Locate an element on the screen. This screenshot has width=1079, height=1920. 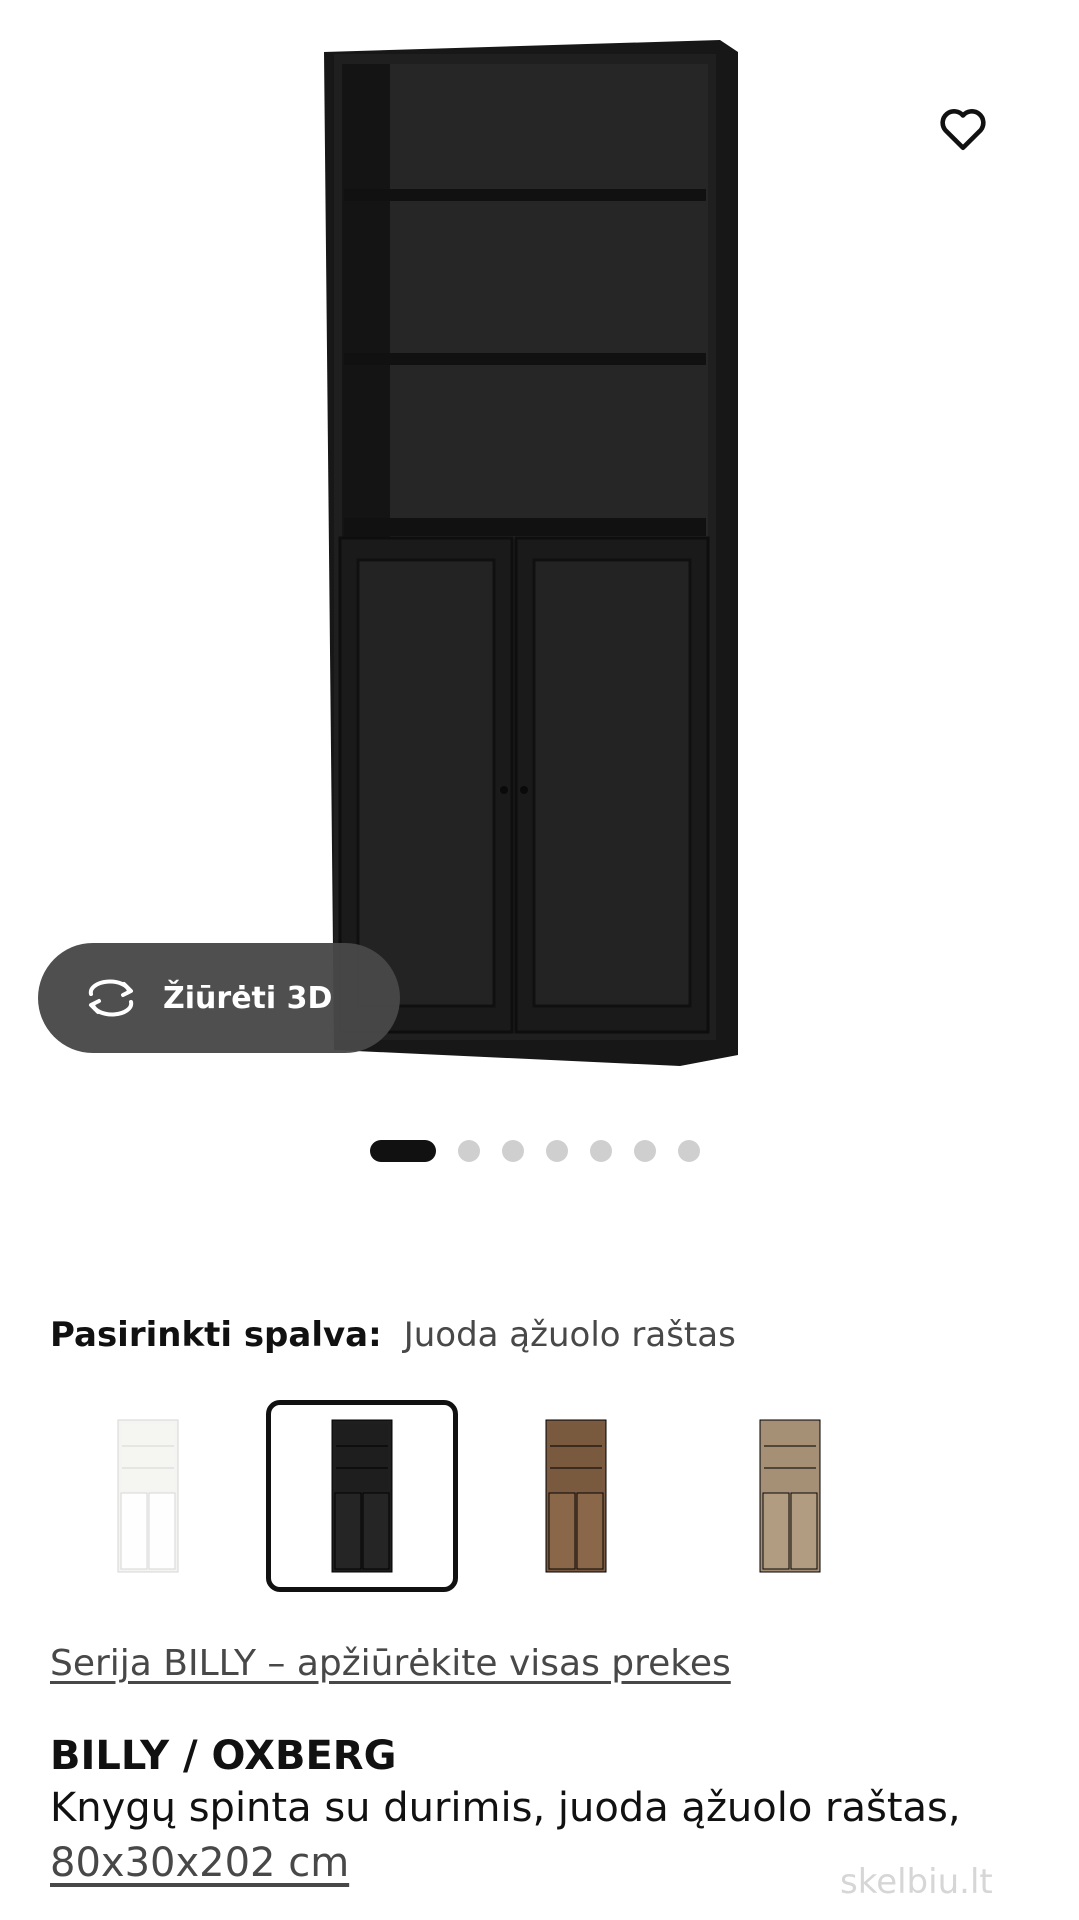
series-link: Serija BILLY – apžiūrėkite visas prekes is located at coordinates (390, 1663).